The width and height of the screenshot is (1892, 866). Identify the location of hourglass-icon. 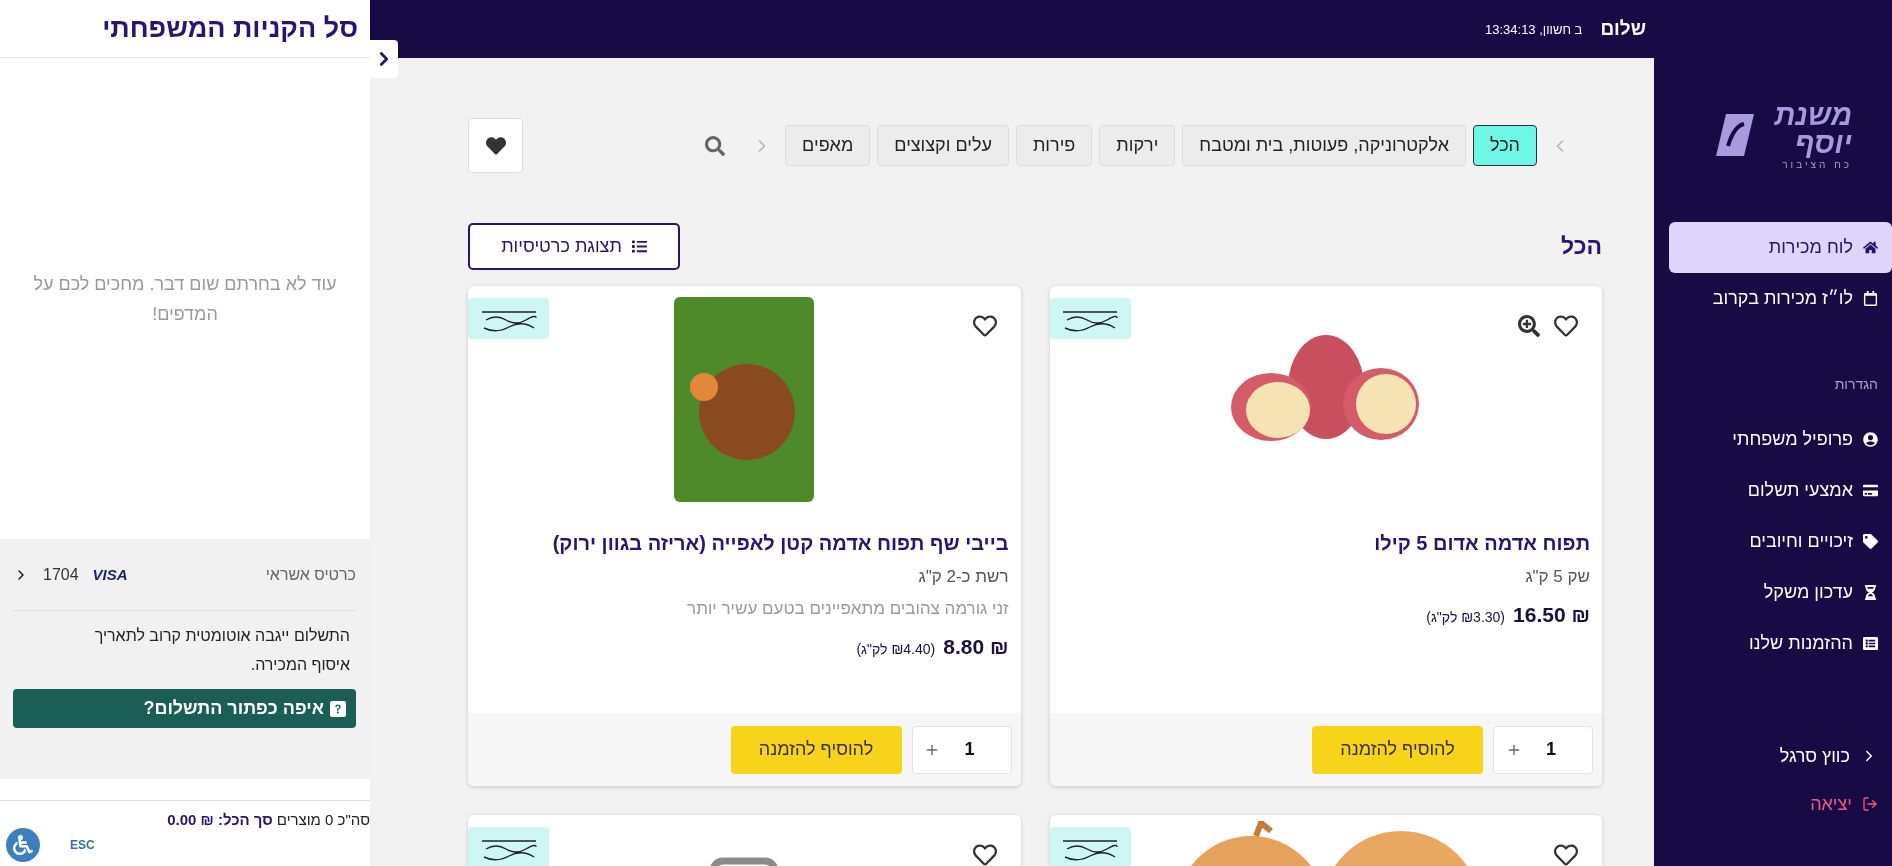
(1870, 592).